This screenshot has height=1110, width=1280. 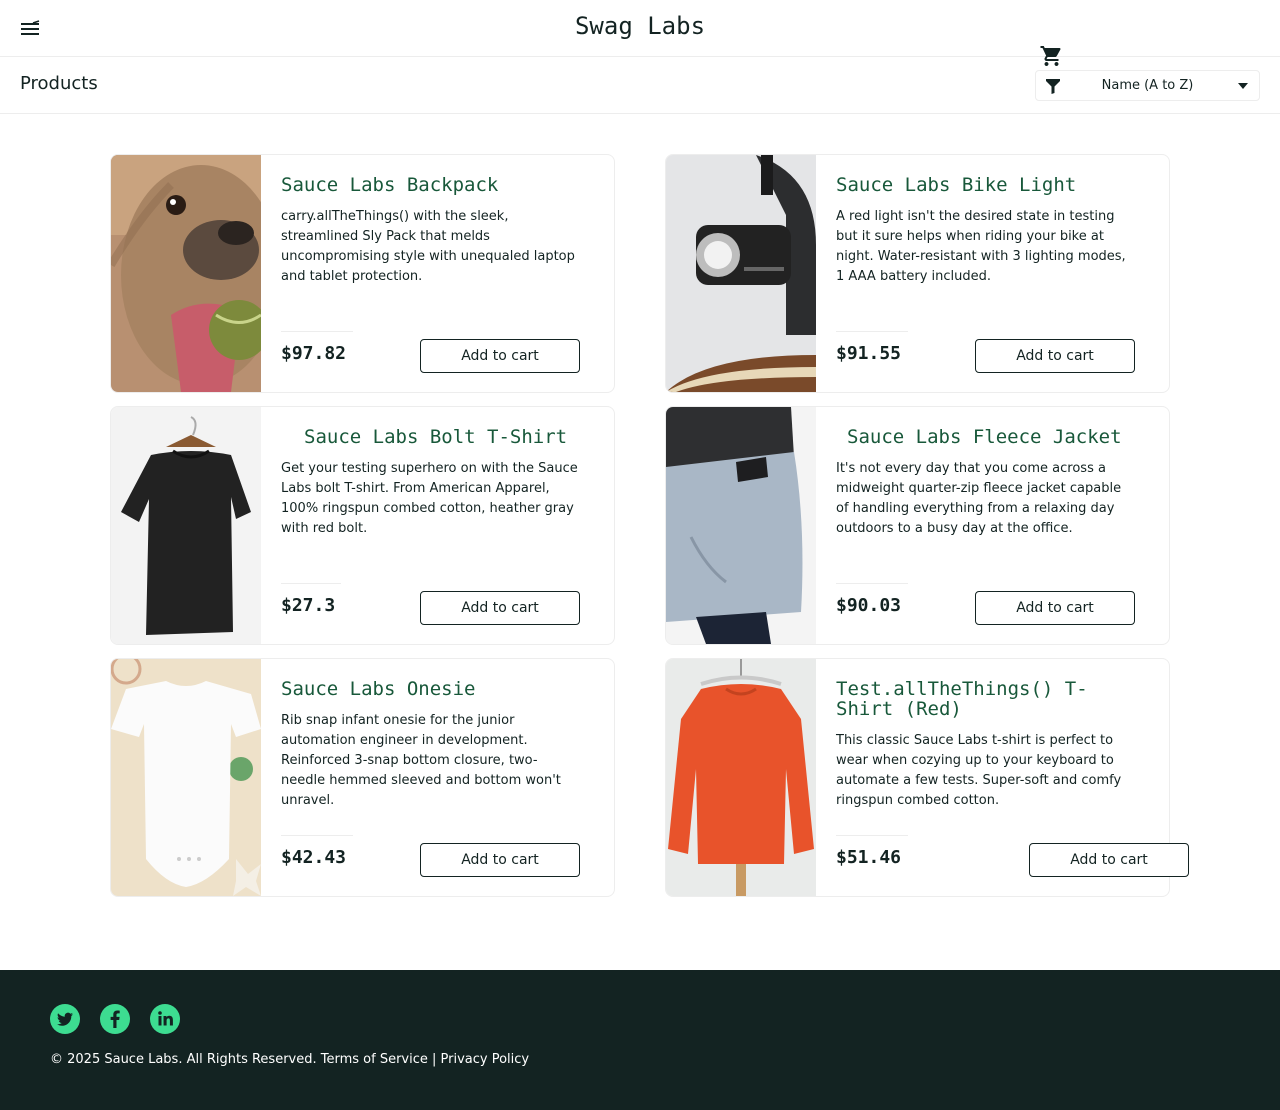 What do you see at coordinates (986, 699) in the screenshot?
I see `product-name: Test.allTheThings() T-Shirt (Red)` at bounding box center [986, 699].